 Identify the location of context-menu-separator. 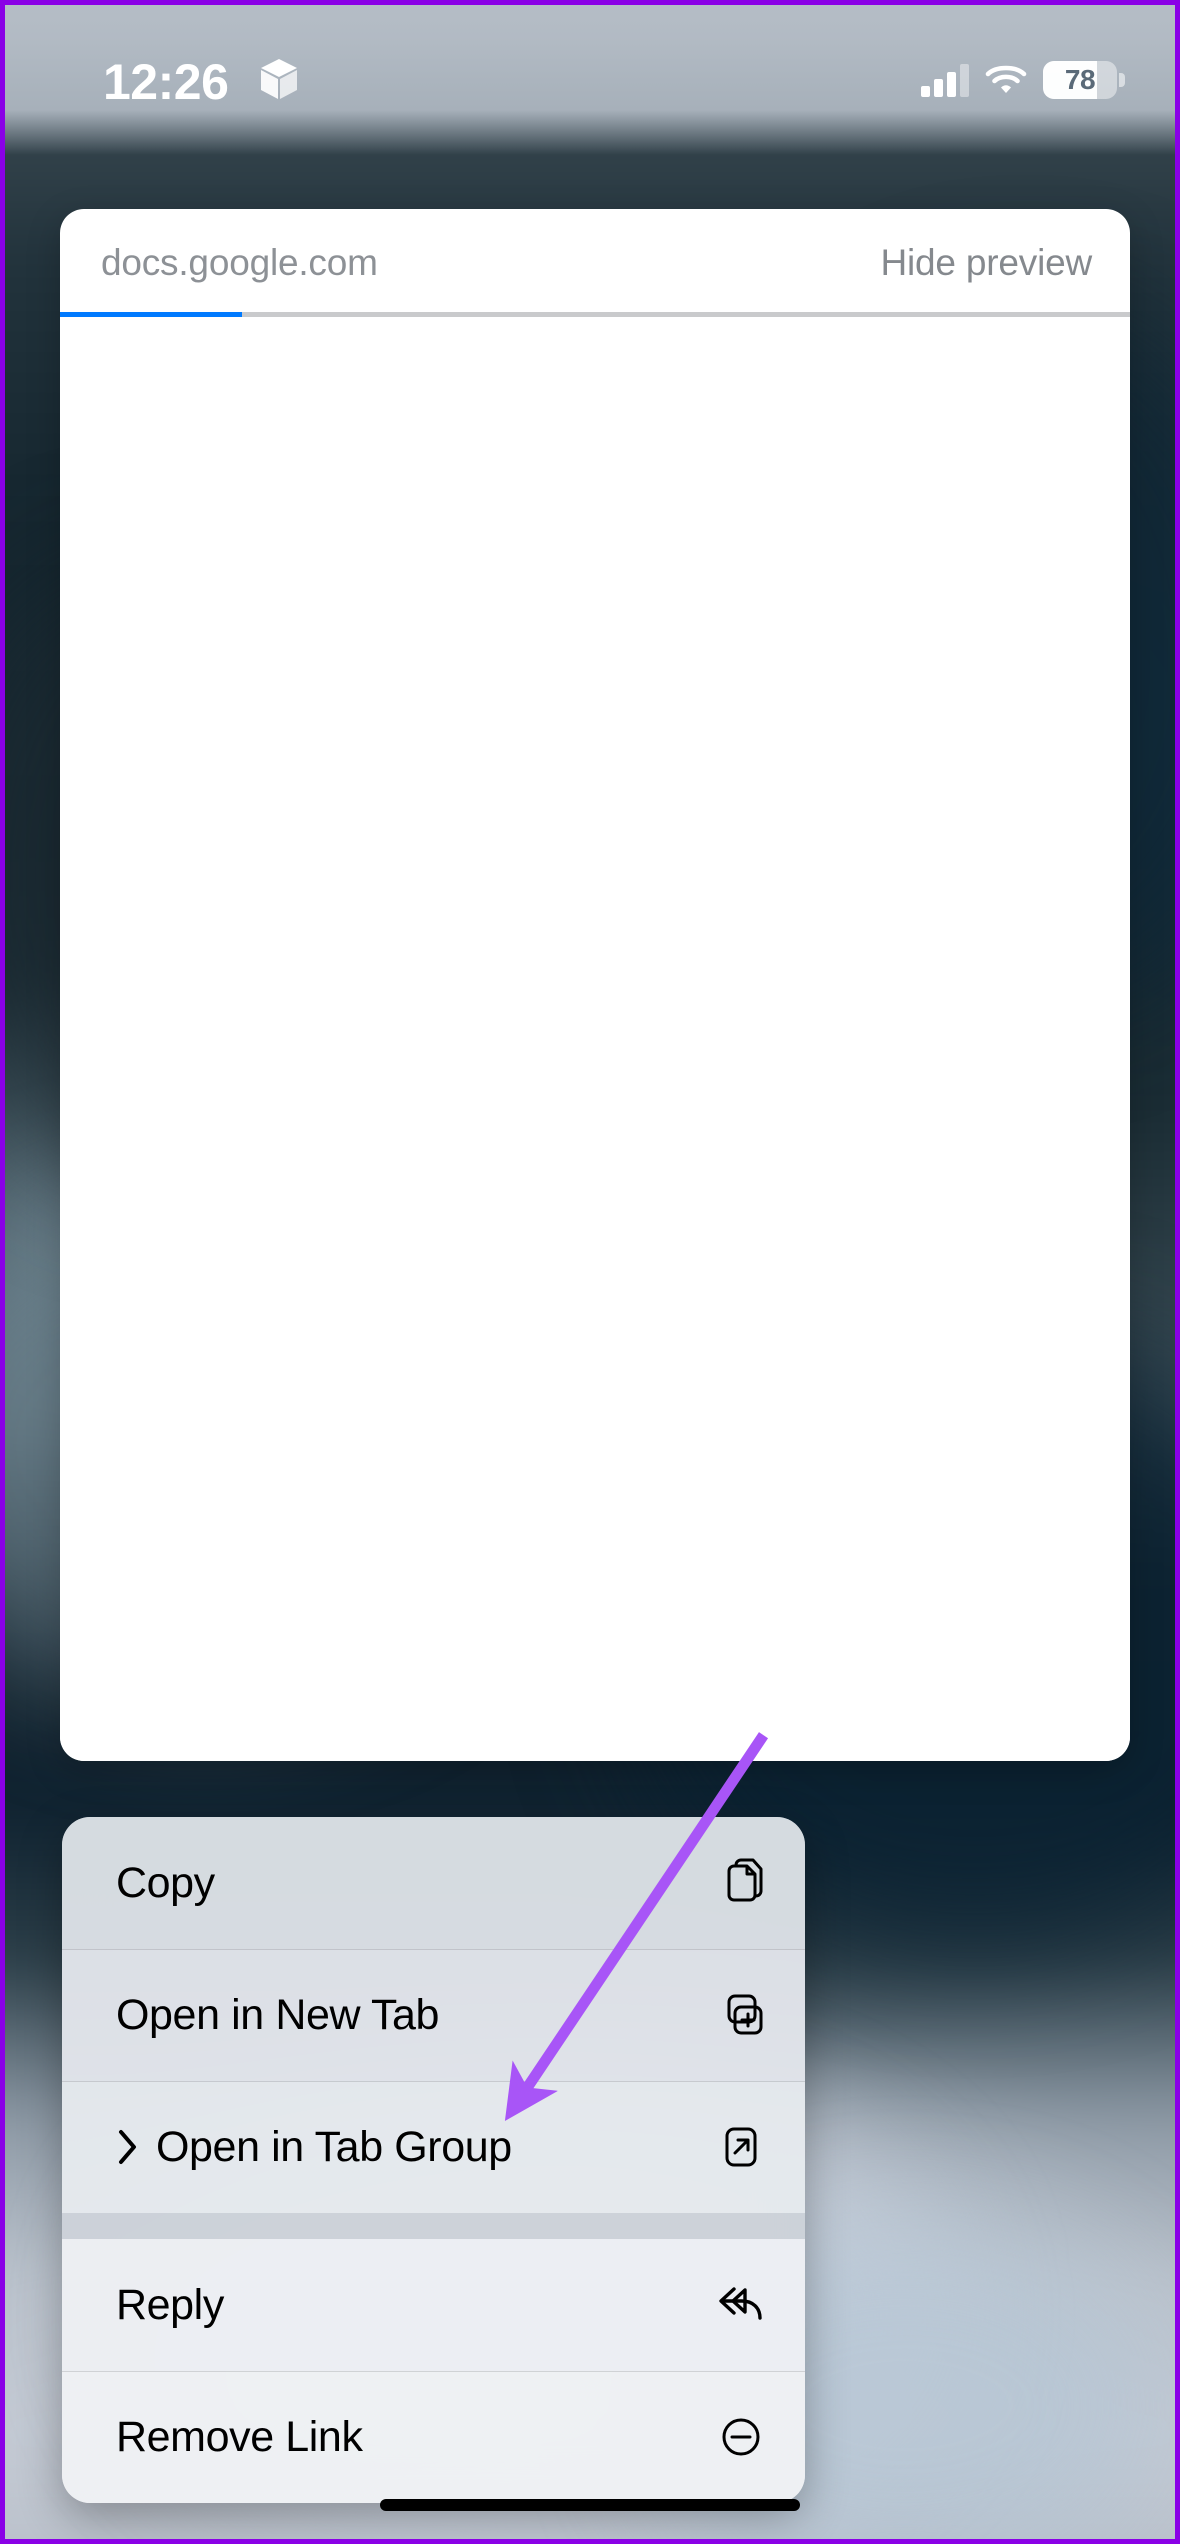
(433, 2226).